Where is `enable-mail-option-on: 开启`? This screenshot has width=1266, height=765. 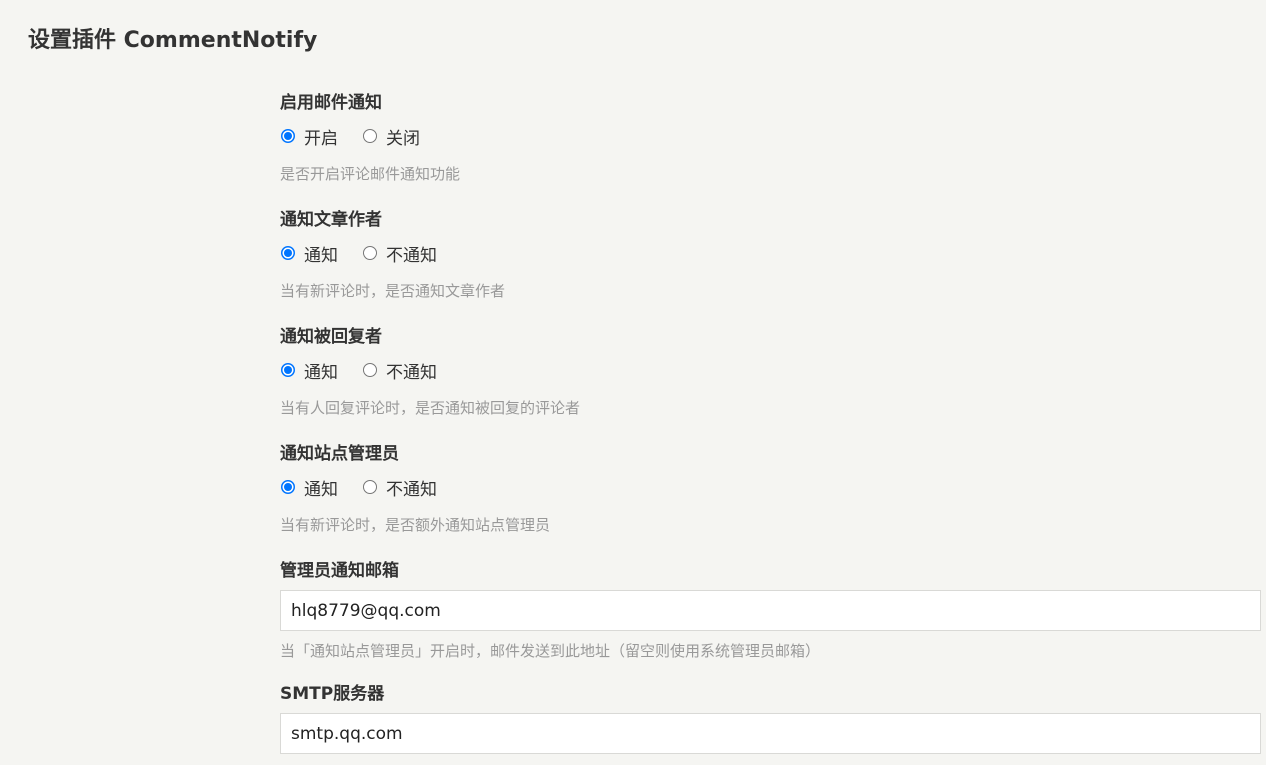
enable-mail-option-on: 开启 is located at coordinates (309, 136).